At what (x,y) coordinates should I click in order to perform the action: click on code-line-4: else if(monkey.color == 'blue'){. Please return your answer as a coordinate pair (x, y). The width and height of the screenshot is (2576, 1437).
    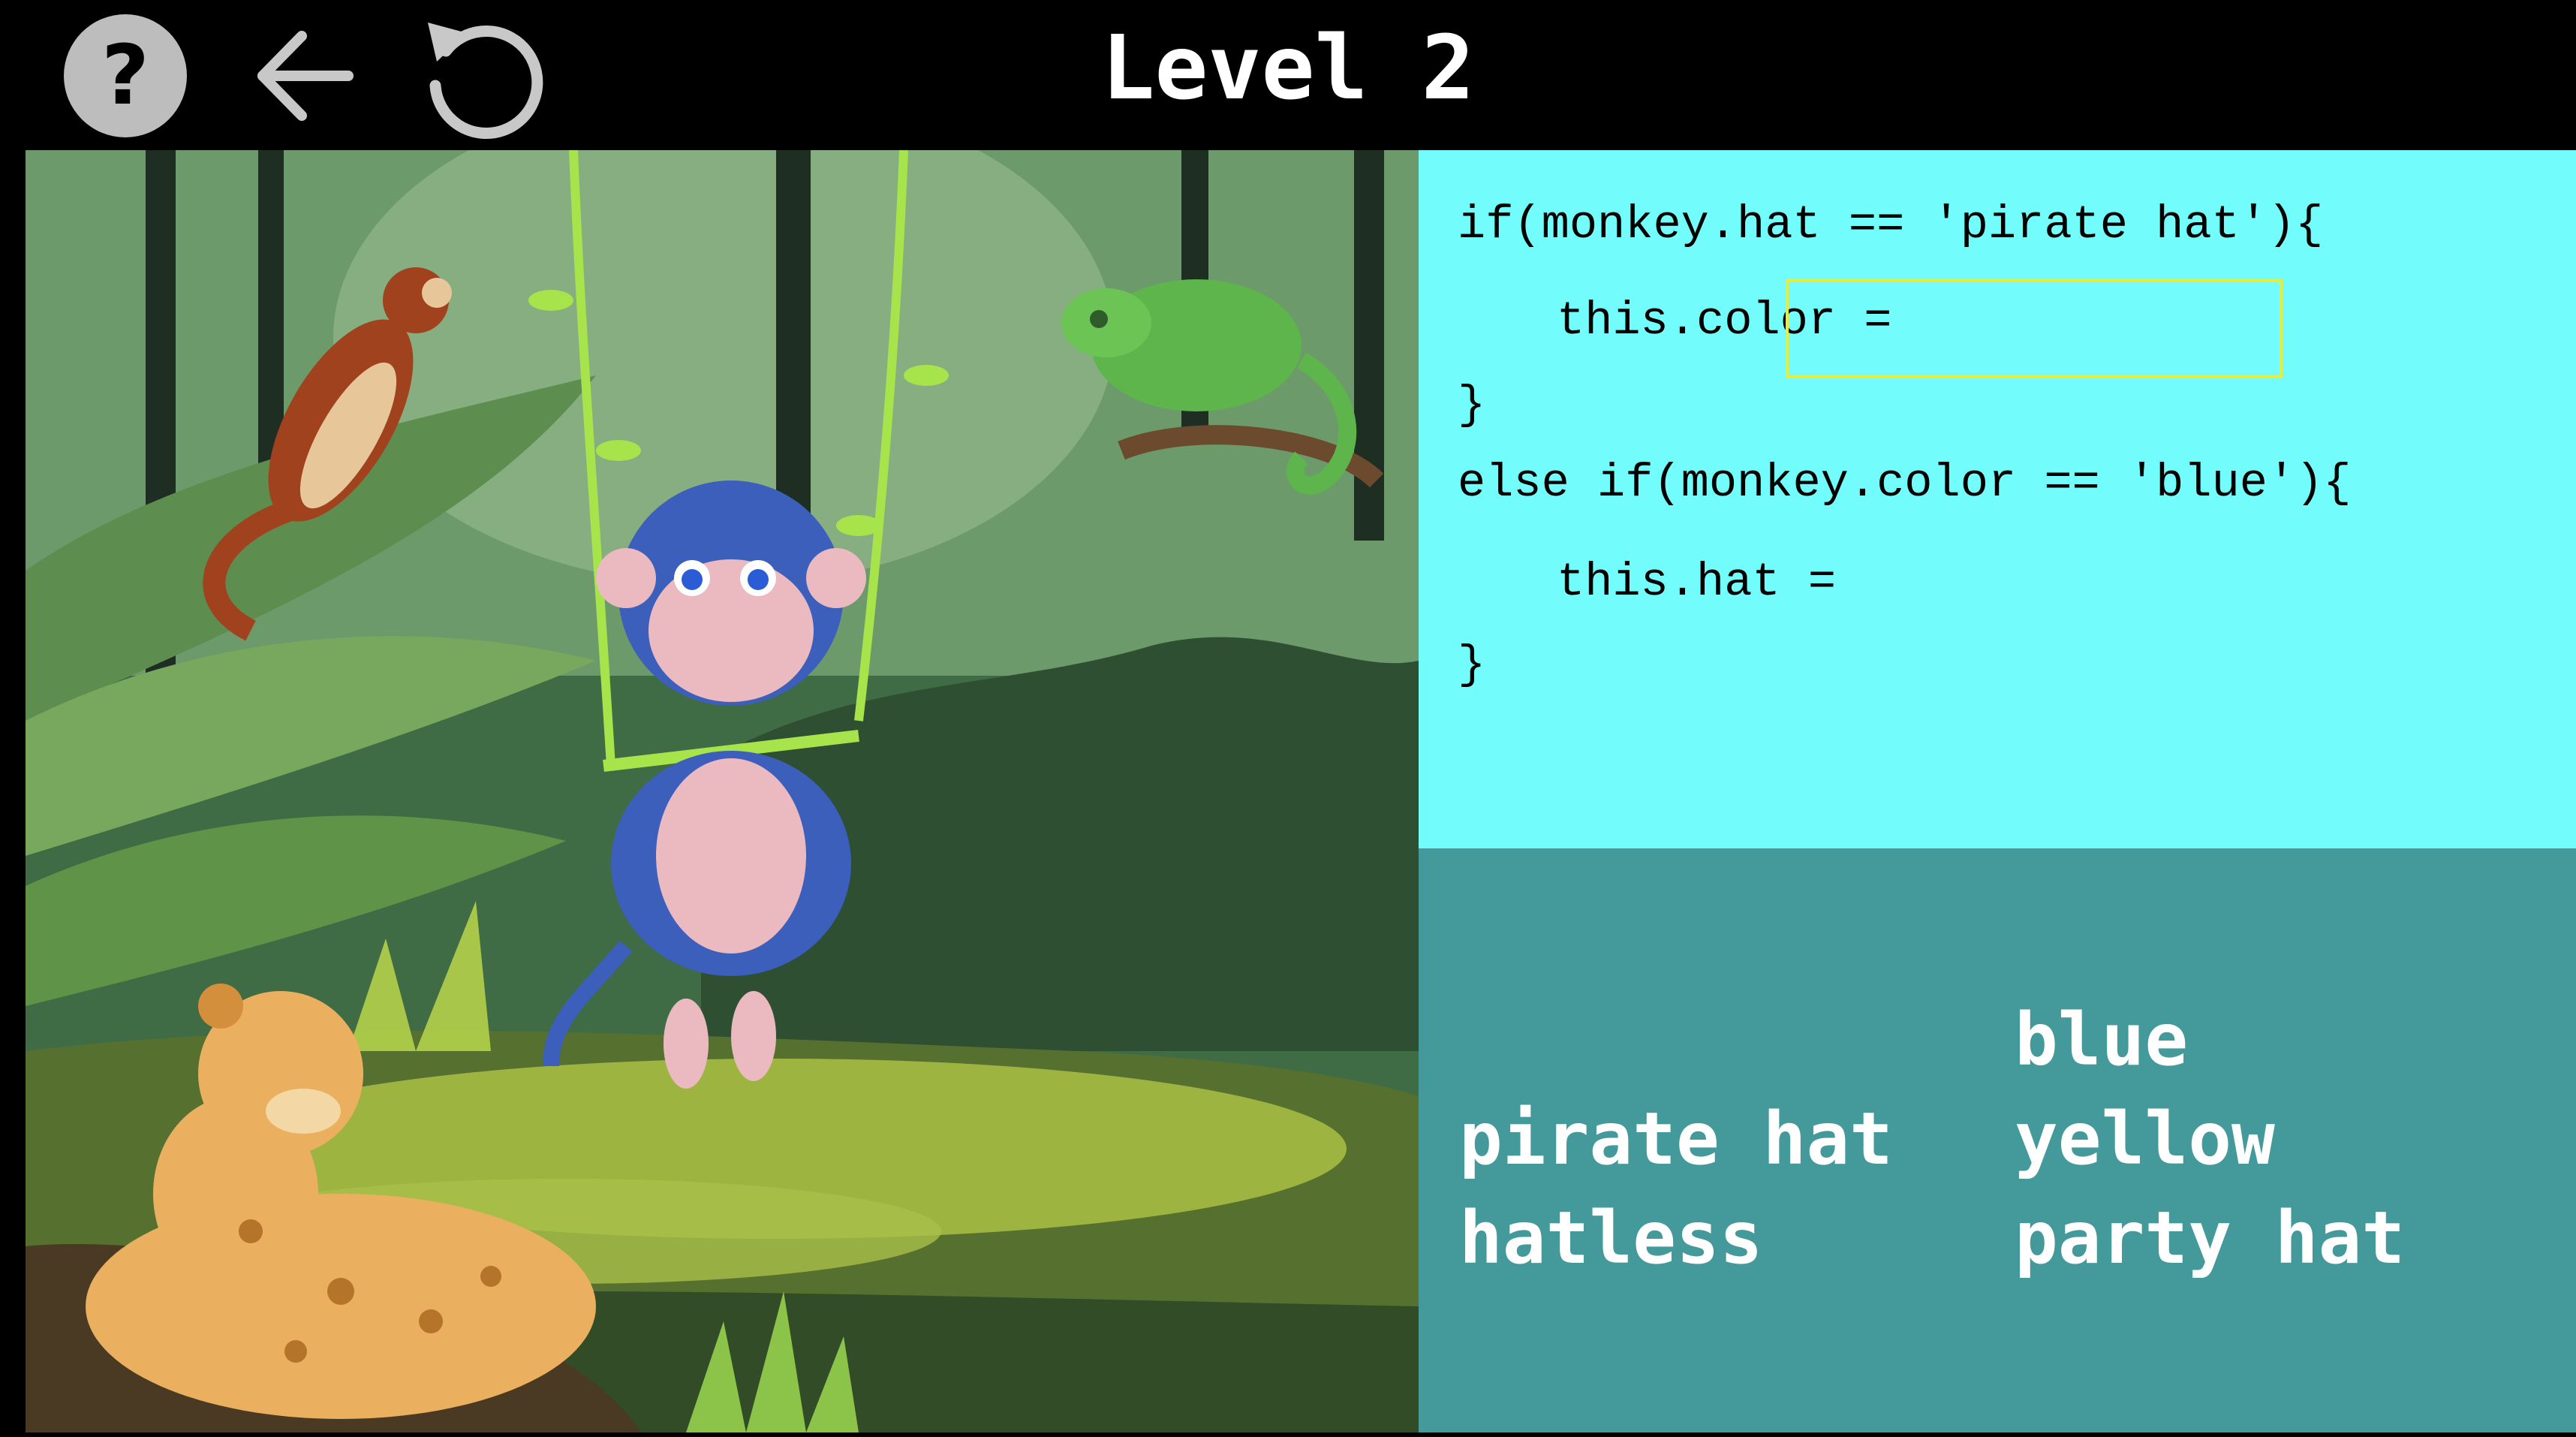
    Looking at the image, I should click on (1905, 483).